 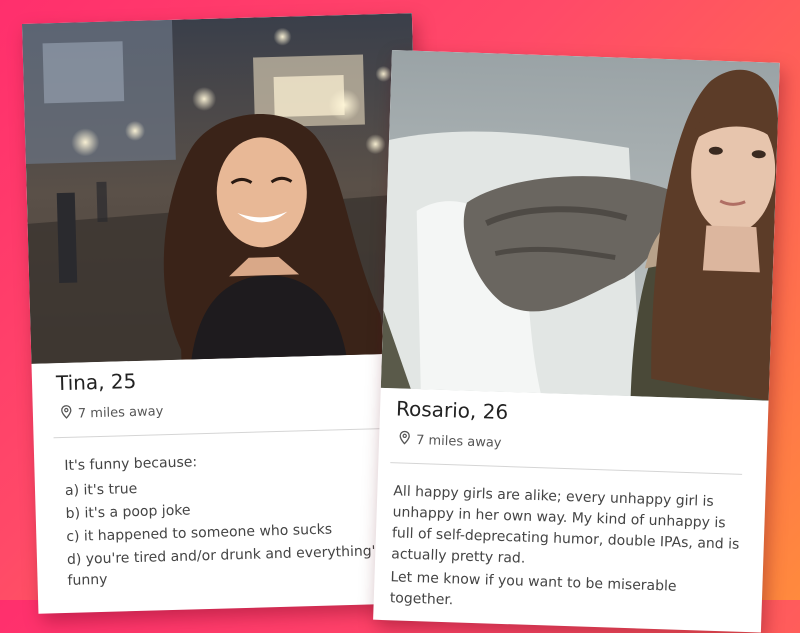 I want to click on profile-age: 26, so click(x=495, y=412).